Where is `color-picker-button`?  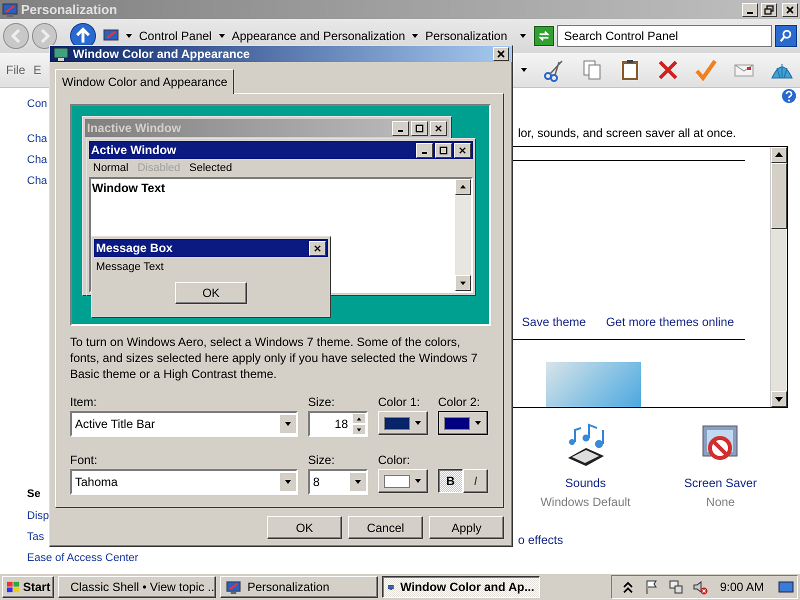
color-picker-button is located at coordinates (463, 423).